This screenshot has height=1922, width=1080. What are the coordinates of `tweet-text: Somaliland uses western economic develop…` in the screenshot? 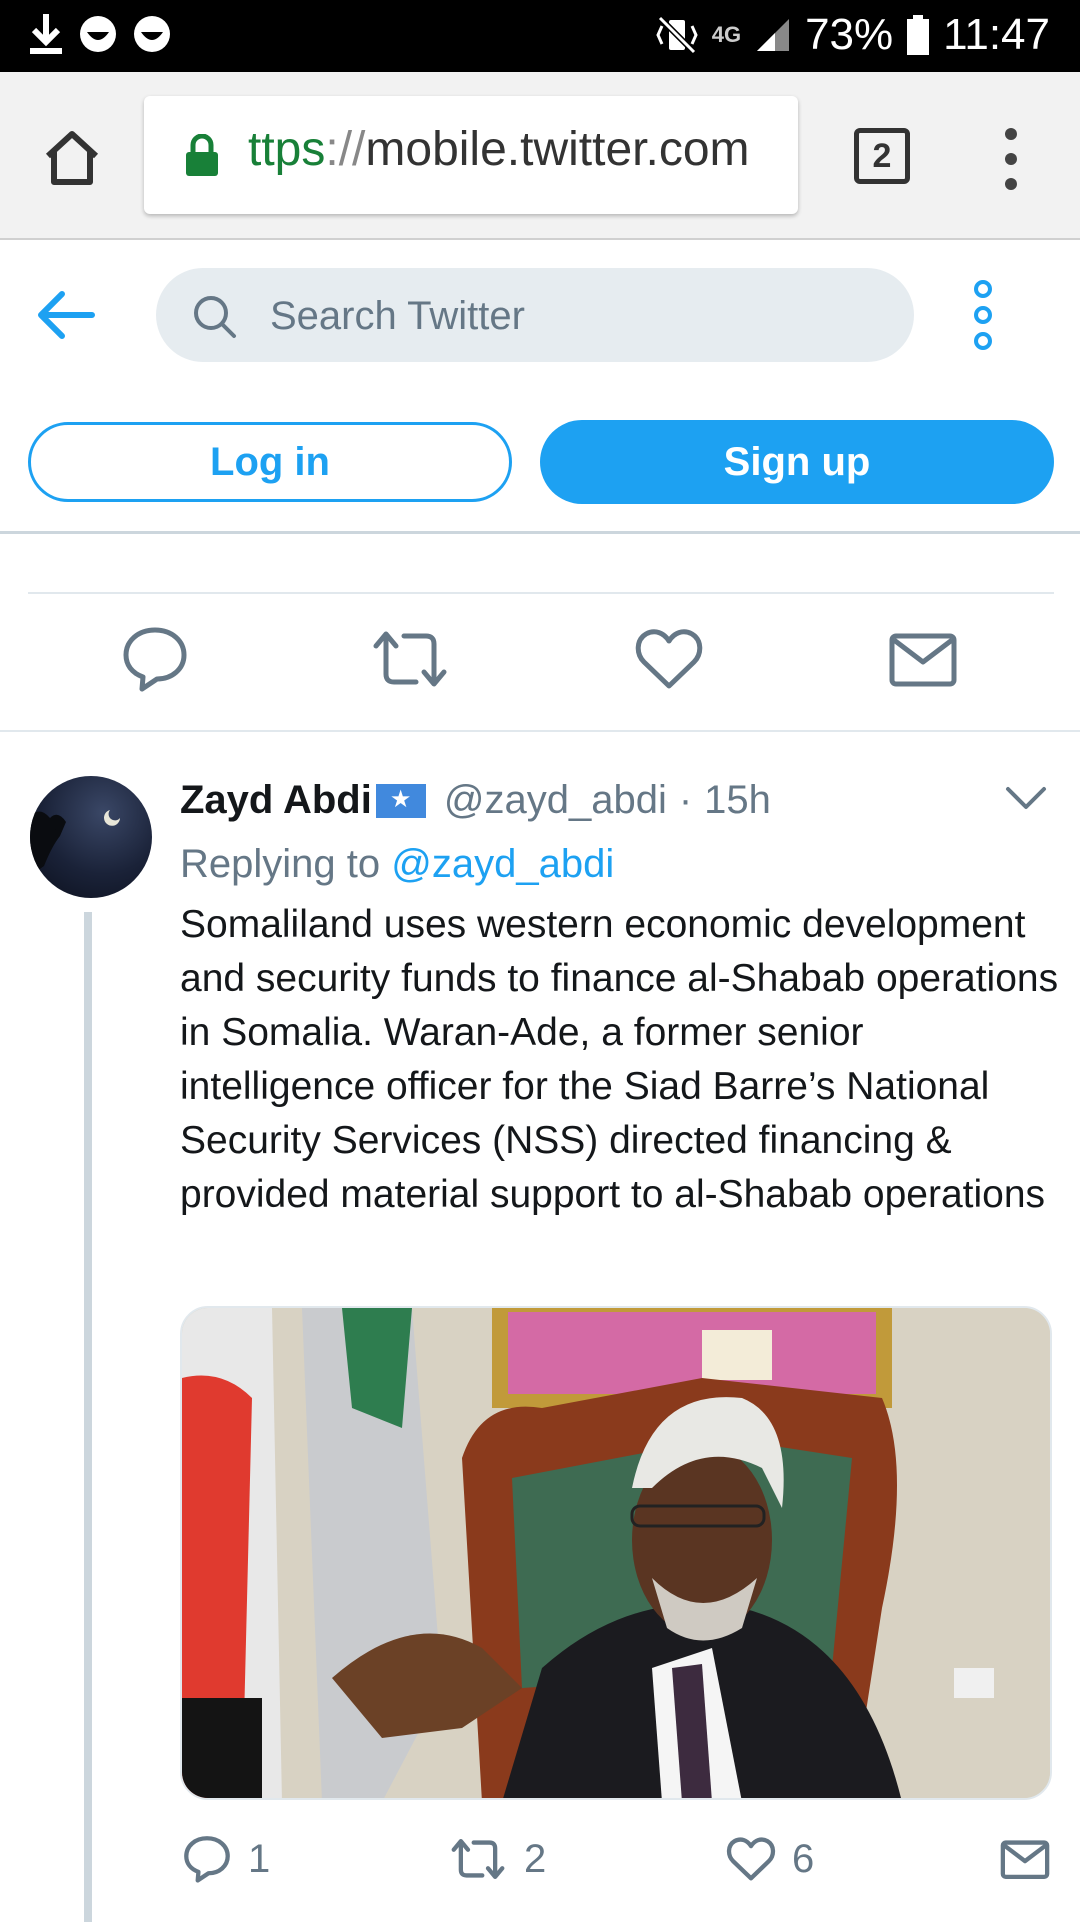 It's located at (619, 1059).